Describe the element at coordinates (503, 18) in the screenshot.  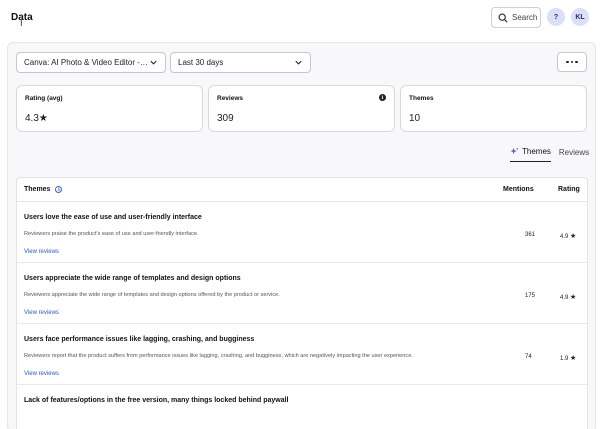
I see `search-icon` at that location.